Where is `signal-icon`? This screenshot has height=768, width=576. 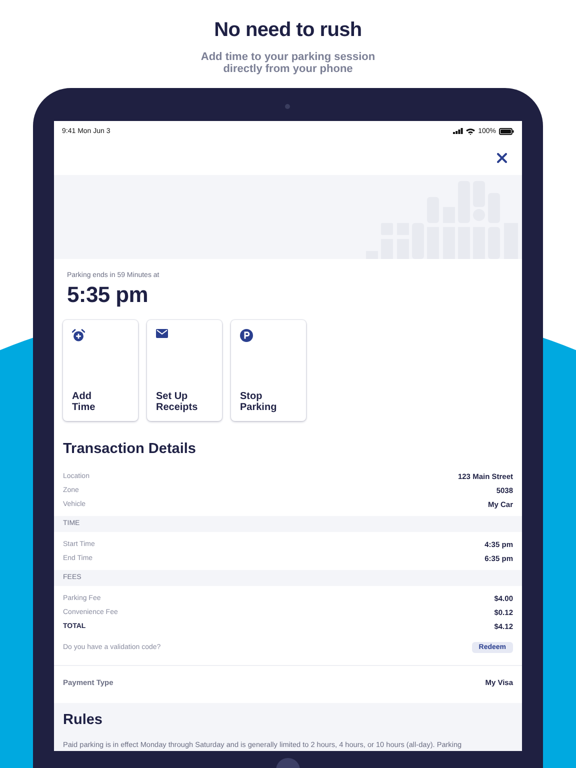
signal-icon is located at coordinates (458, 131).